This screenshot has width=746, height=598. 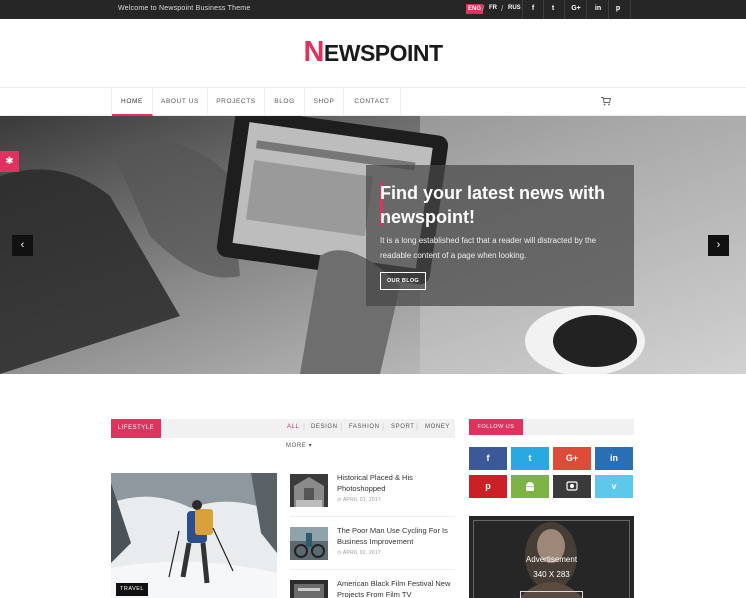 What do you see at coordinates (530, 458) in the screenshot?
I see `twitter-button: t` at bounding box center [530, 458].